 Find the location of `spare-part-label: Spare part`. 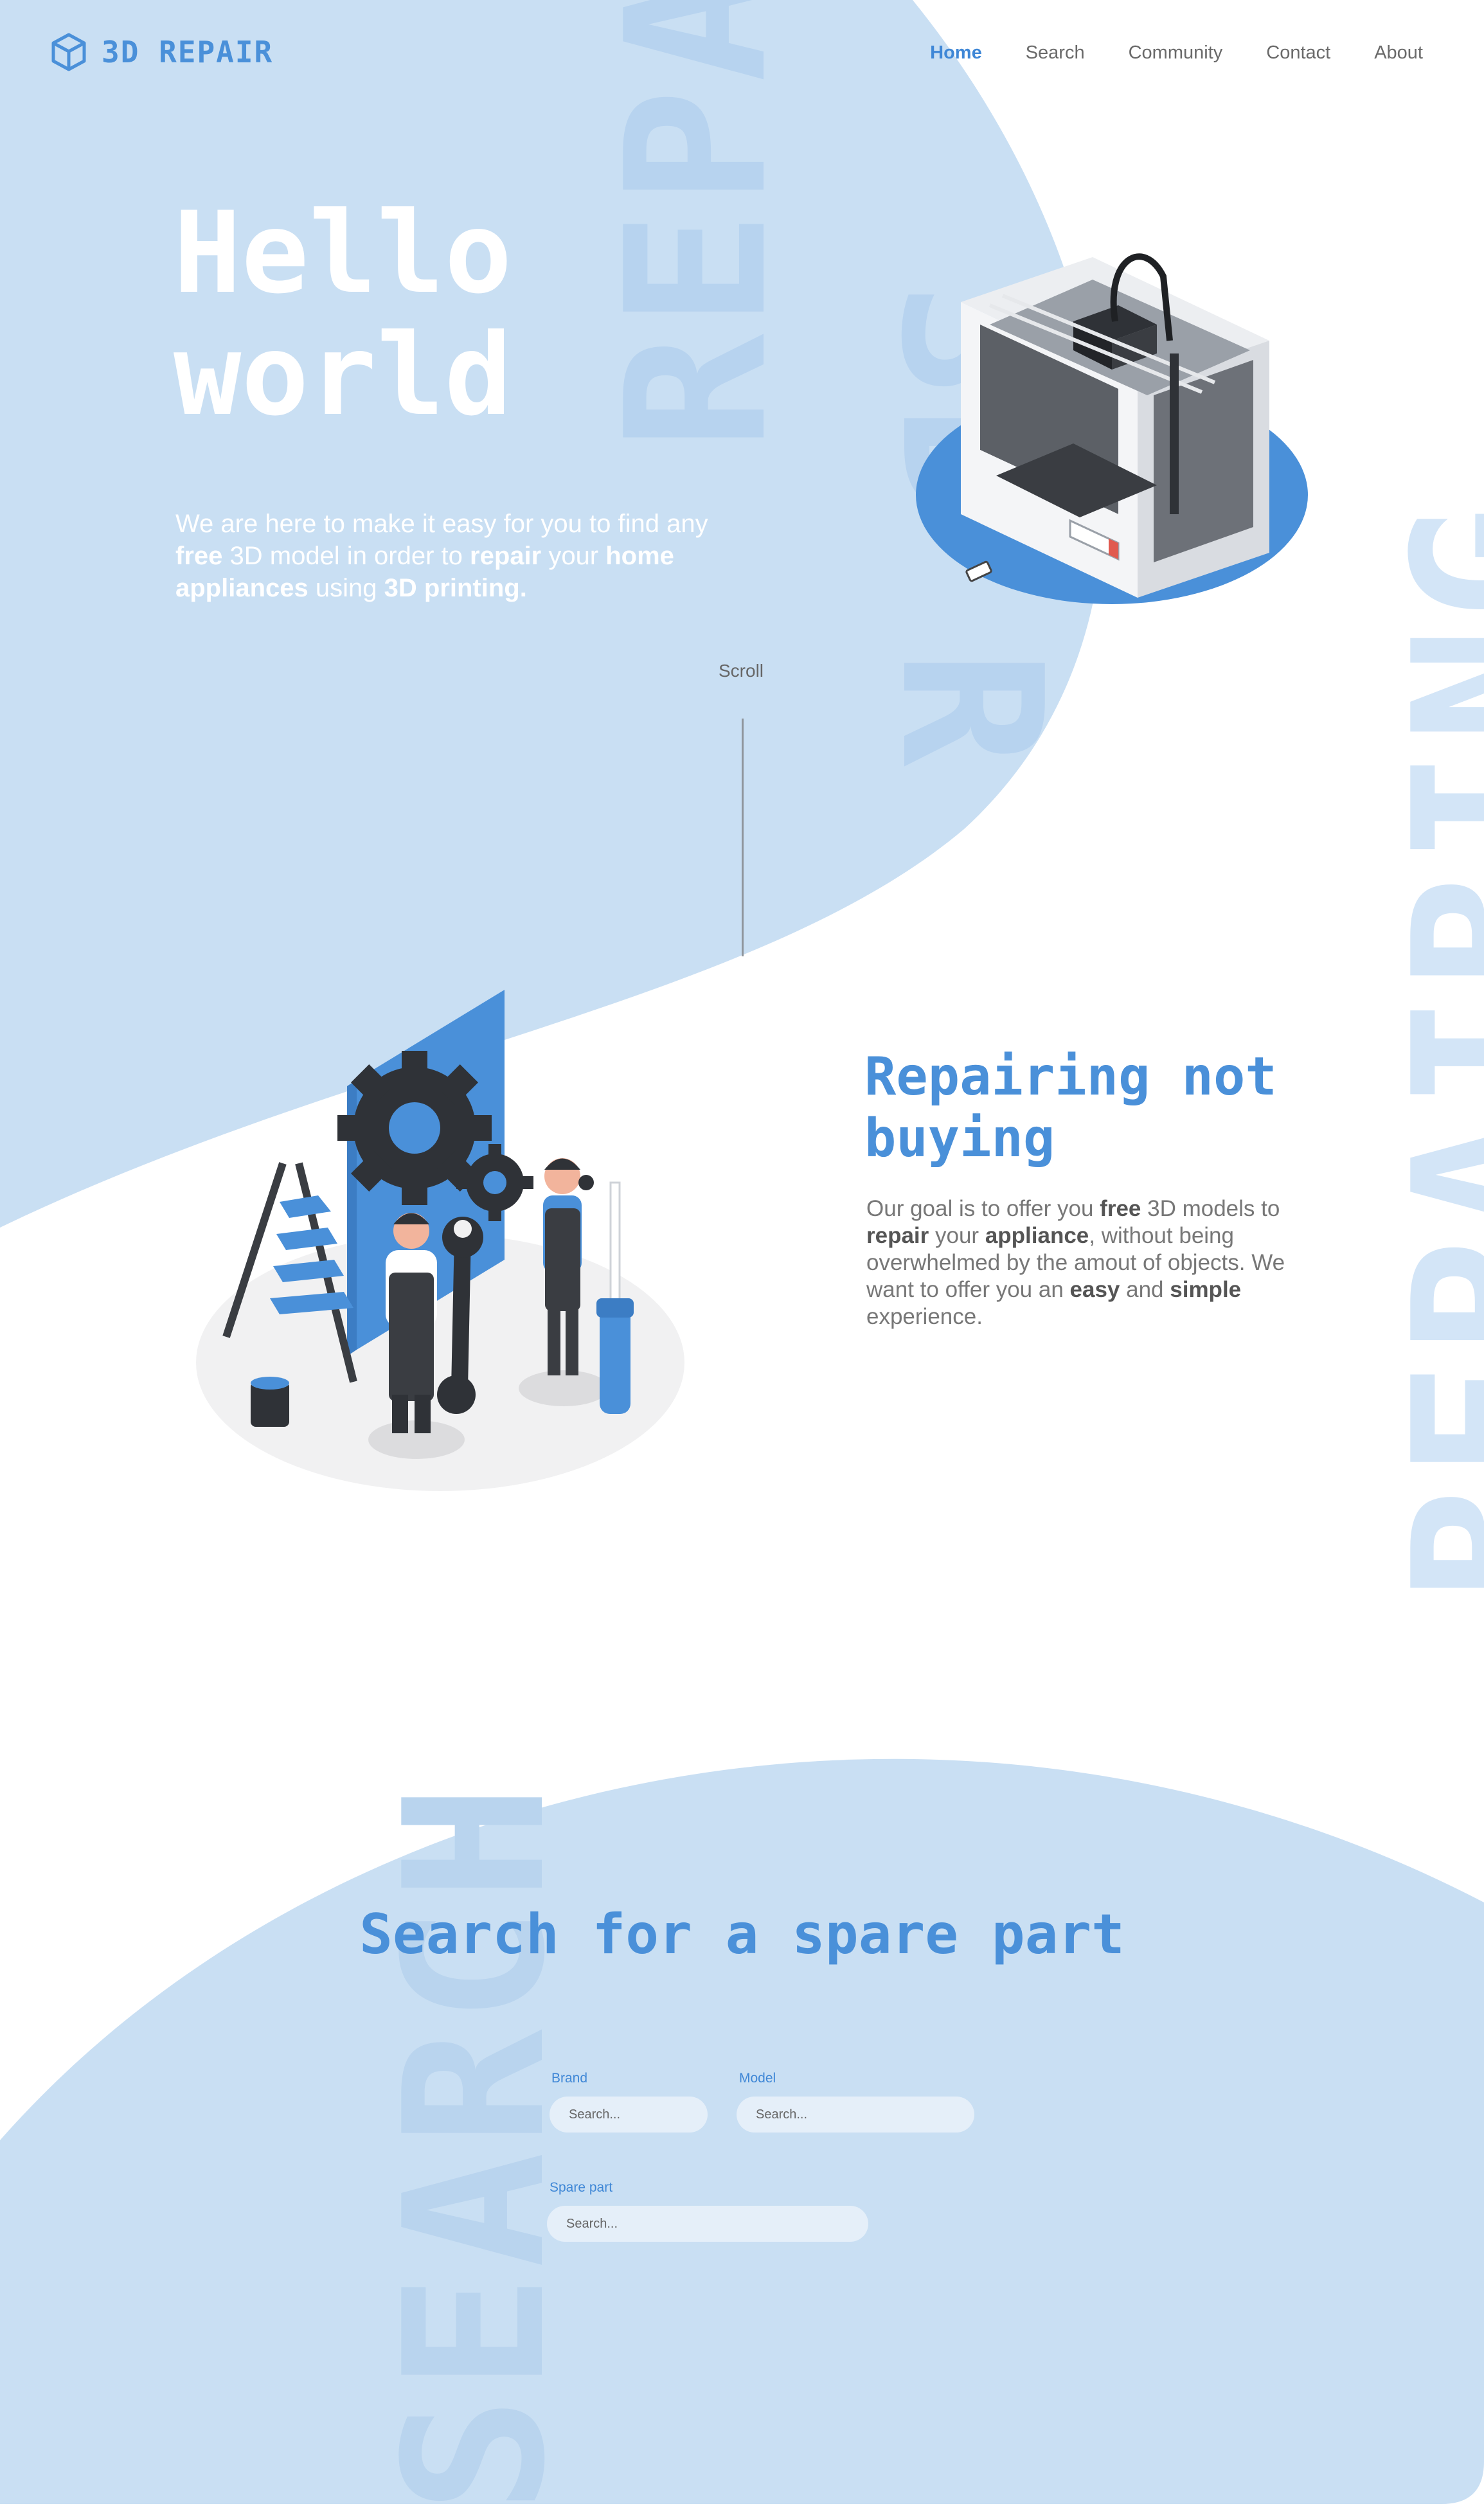

spare-part-label: Spare part is located at coordinates (581, 2187).